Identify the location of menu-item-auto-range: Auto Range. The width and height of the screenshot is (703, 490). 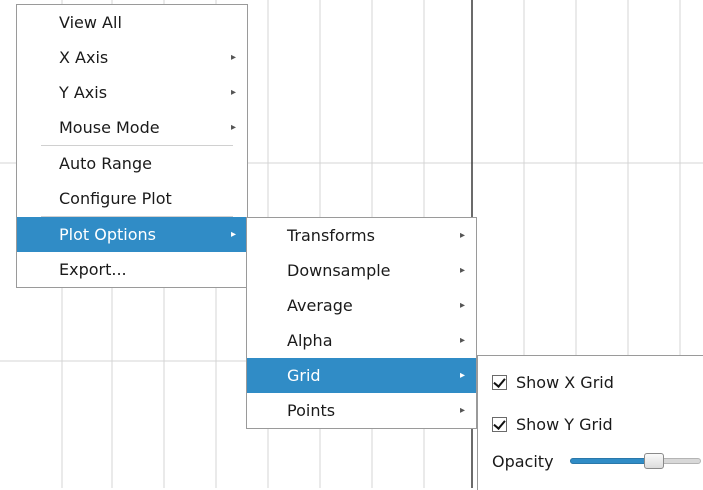
(132, 163).